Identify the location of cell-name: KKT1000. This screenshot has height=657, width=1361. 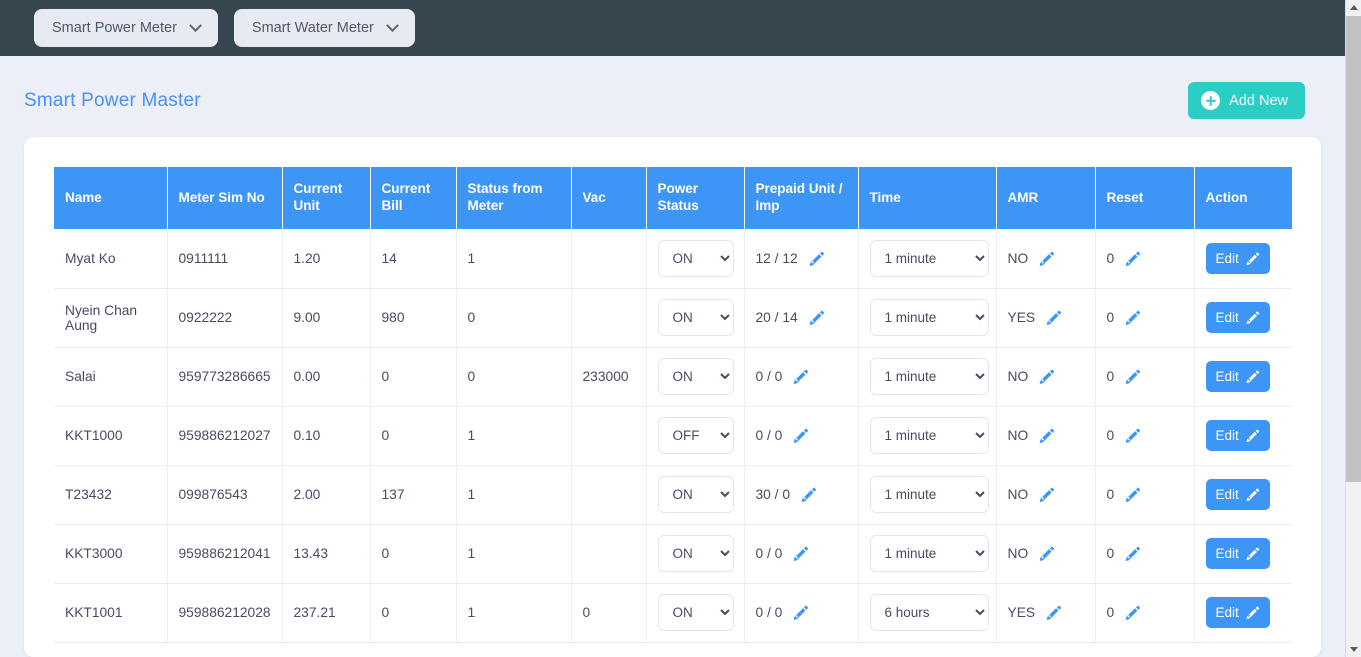
(111, 436).